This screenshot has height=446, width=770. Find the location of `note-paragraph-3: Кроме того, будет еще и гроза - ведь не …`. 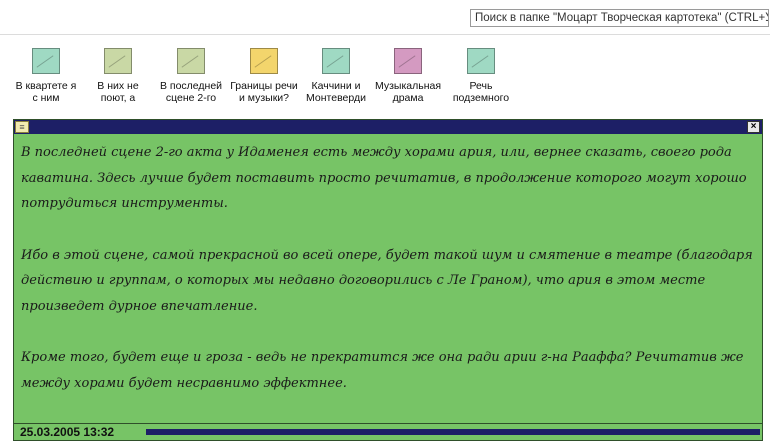

note-paragraph-3: Кроме того, будет еще и гроза - ведь не … is located at coordinates (382, 370).